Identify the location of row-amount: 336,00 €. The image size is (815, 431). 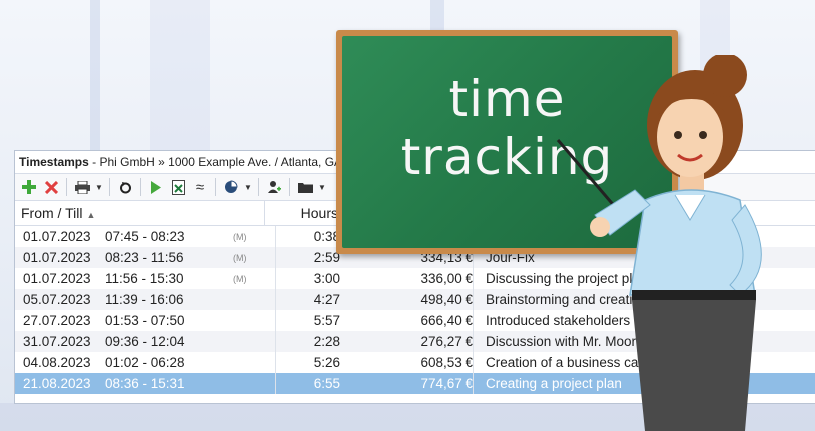
(446, 278).